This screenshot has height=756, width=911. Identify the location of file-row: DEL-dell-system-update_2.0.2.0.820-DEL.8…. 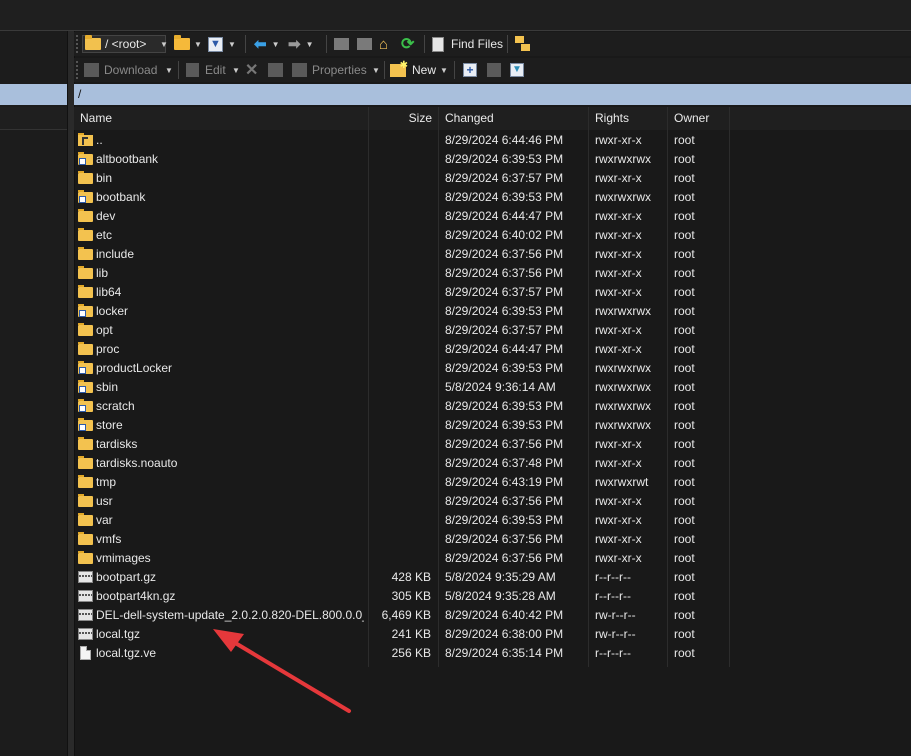
(404, 615).